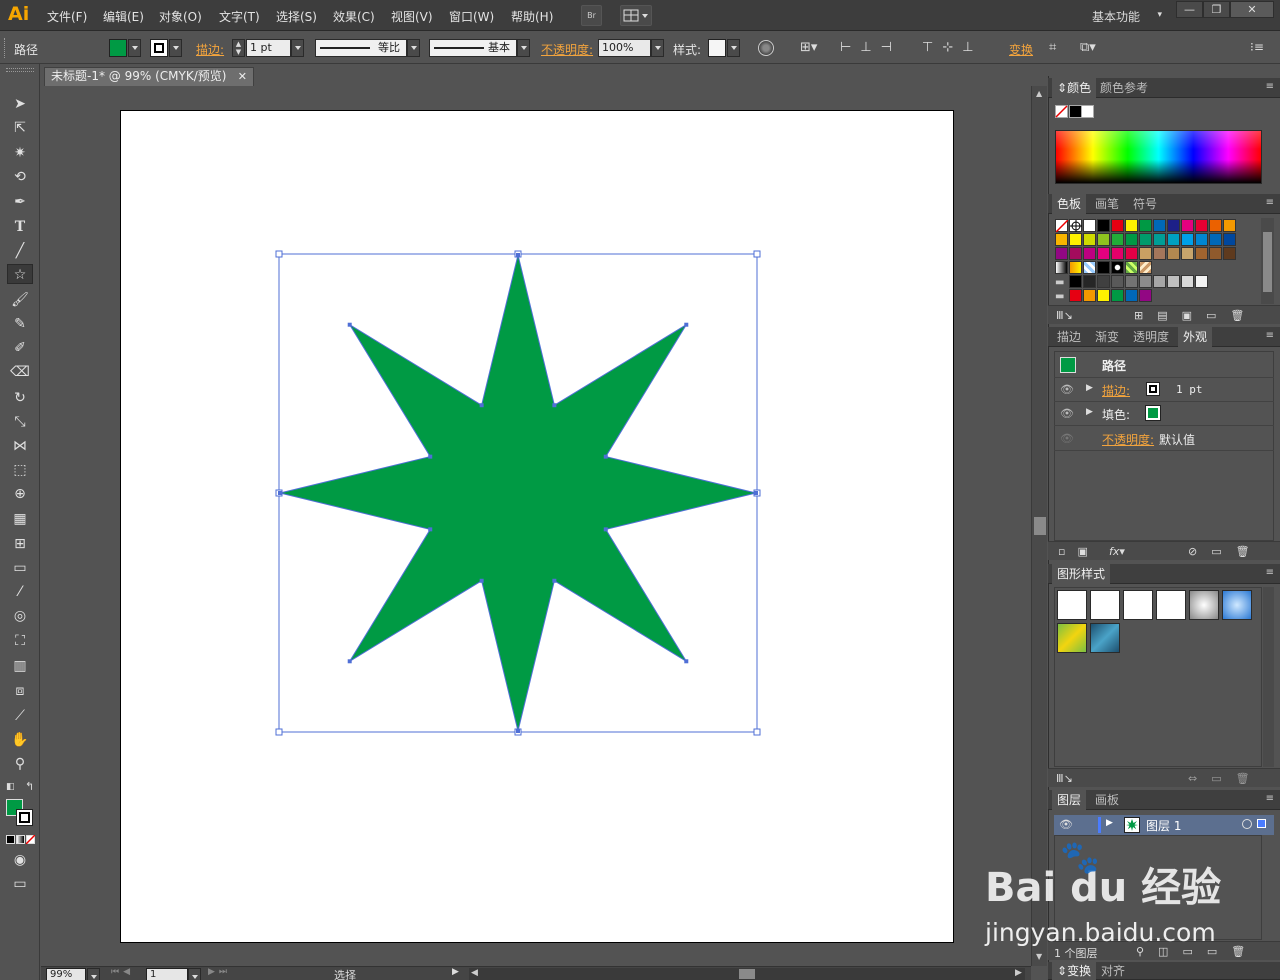  What do you see at coordinates (1113, 971) in the screenshot?
I see `tab-align: 对齐` at bounding box center [1113, 971].